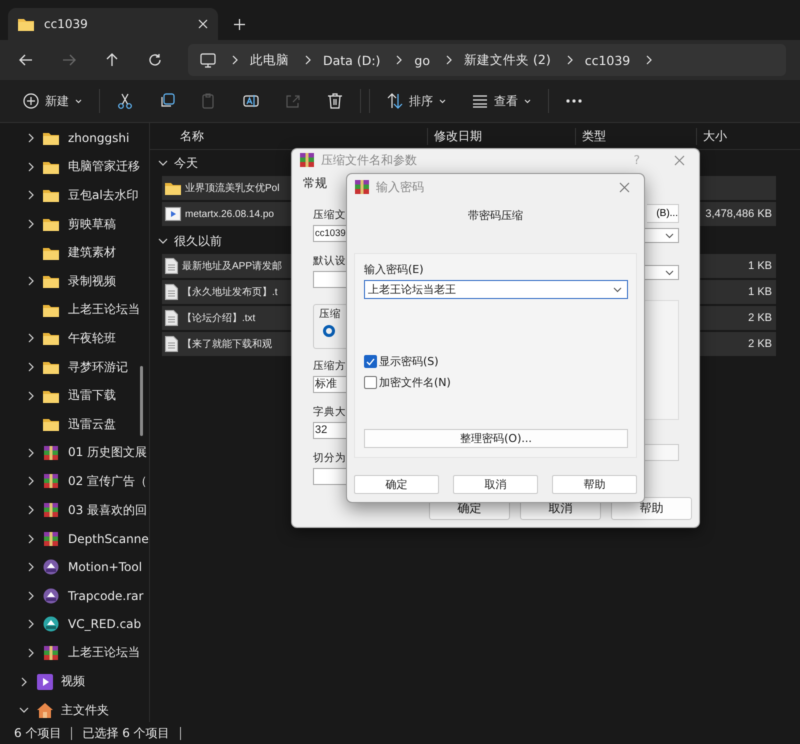  What do you see at coordinates (104, 167) in the screenshot?
I see `sidebar-item: 电脑管家迁移` at bounding box center [104, 167].